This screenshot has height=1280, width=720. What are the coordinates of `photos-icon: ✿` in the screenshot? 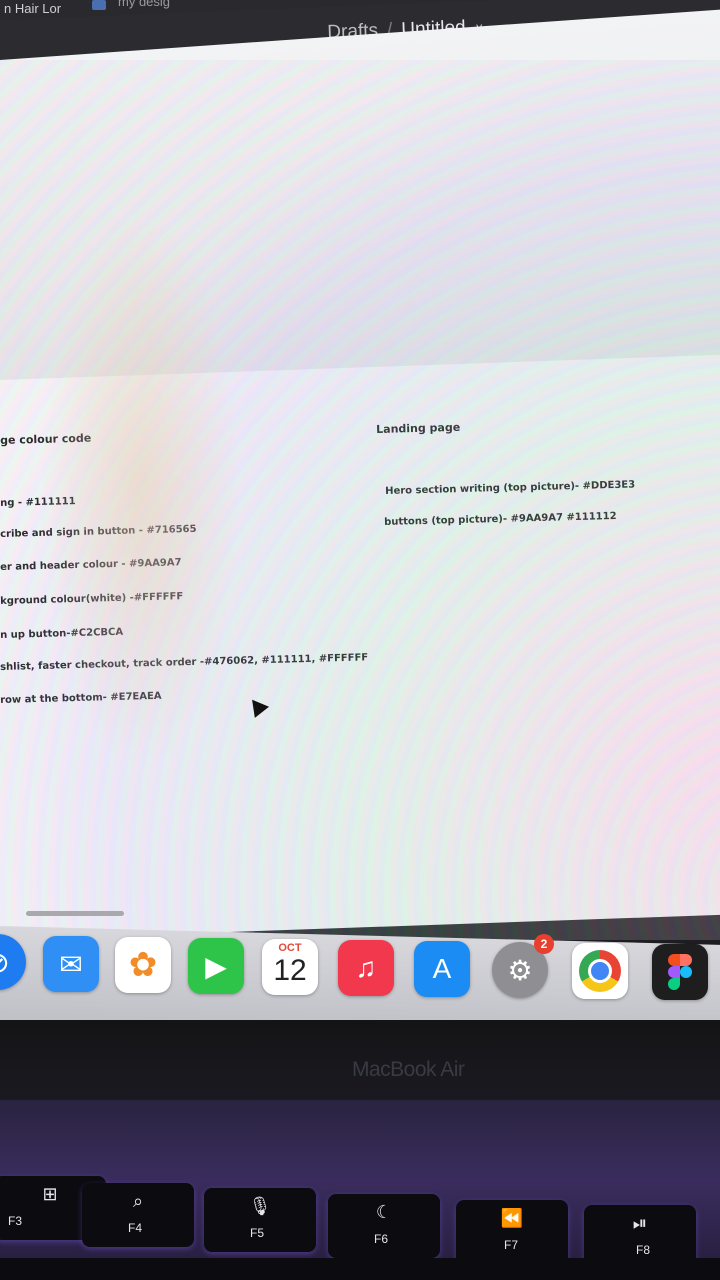 It's located at (143, 965).